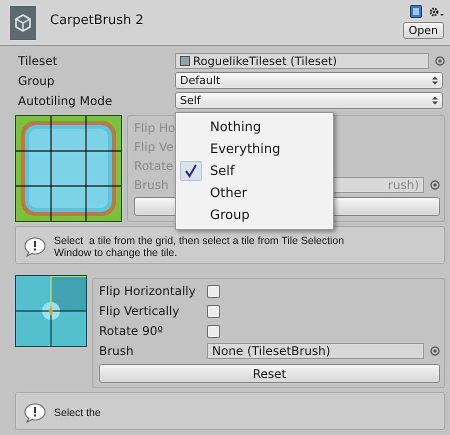 Image resolution: width=450 pixels, height=435 pixels. I want to click on field-label: Rotate, so click(154, 165).